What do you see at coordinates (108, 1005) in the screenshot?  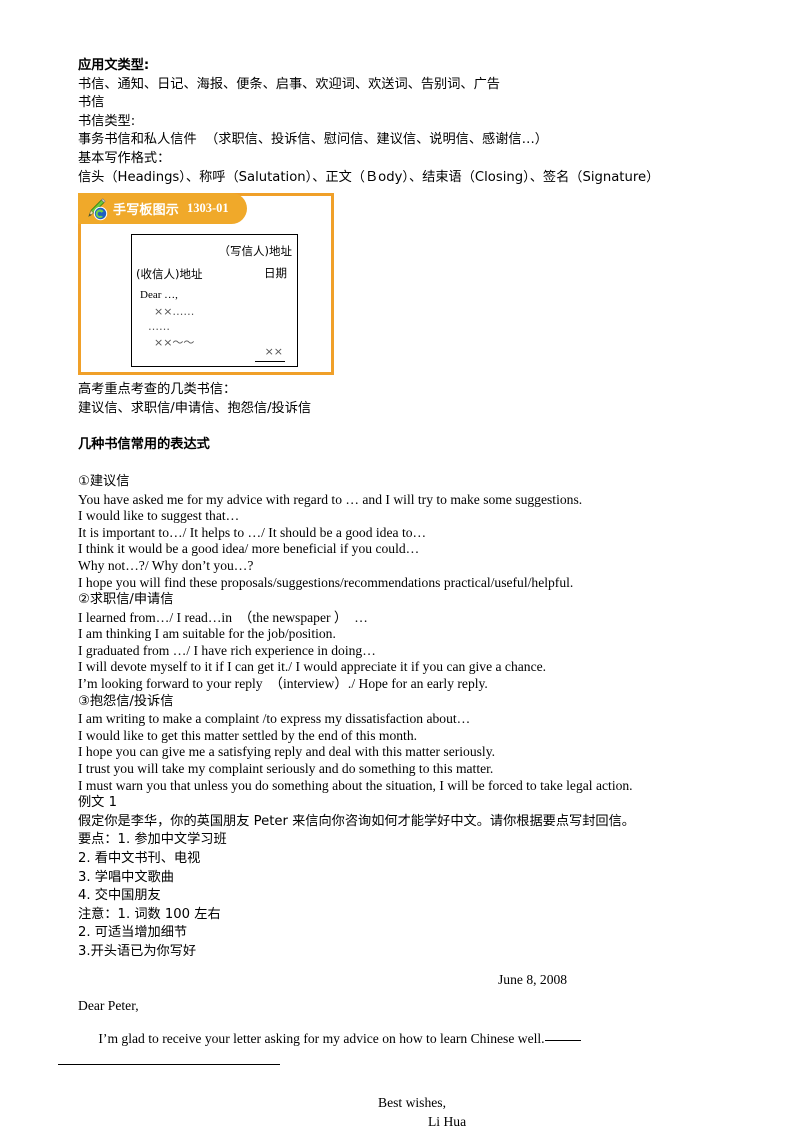 I see `letter-salutation: Dear Peter,` at bounding box center [108, 1005].